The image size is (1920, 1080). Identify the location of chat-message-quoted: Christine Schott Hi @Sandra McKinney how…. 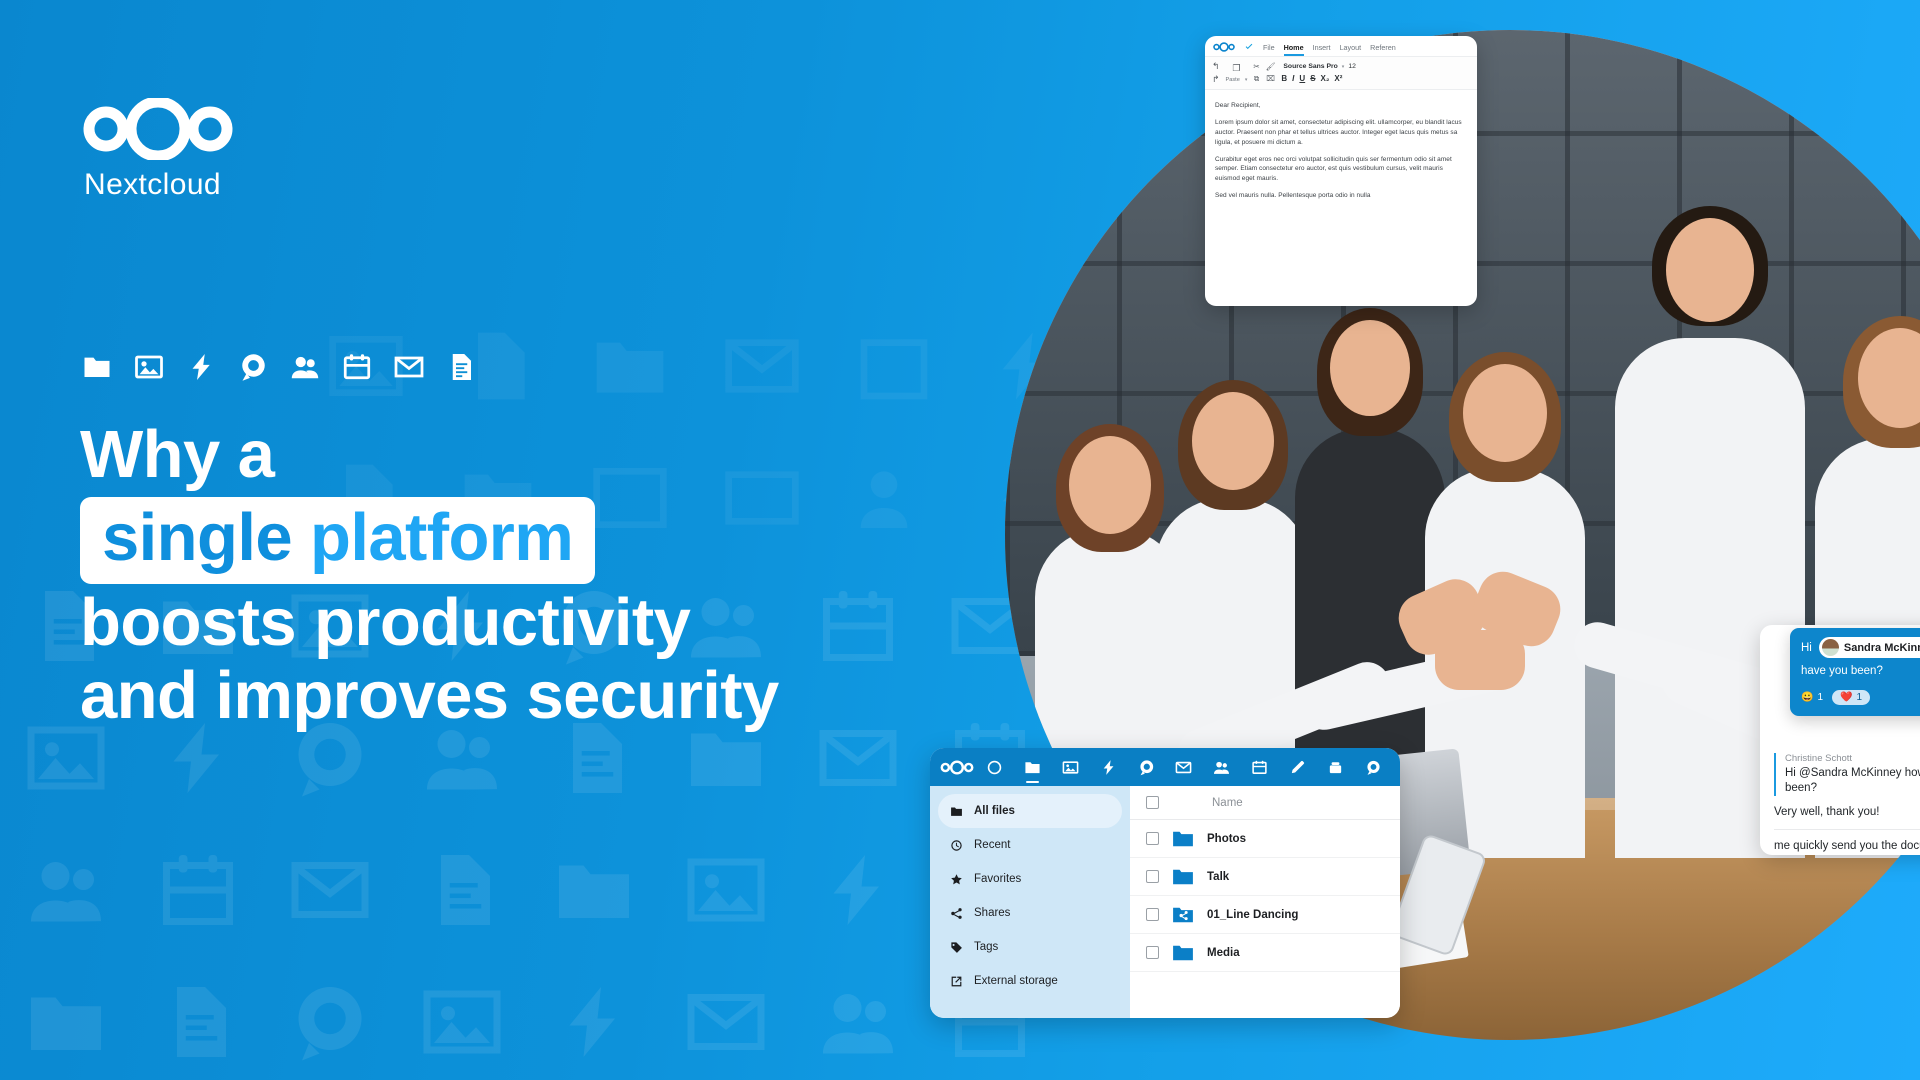
(1847, 774).